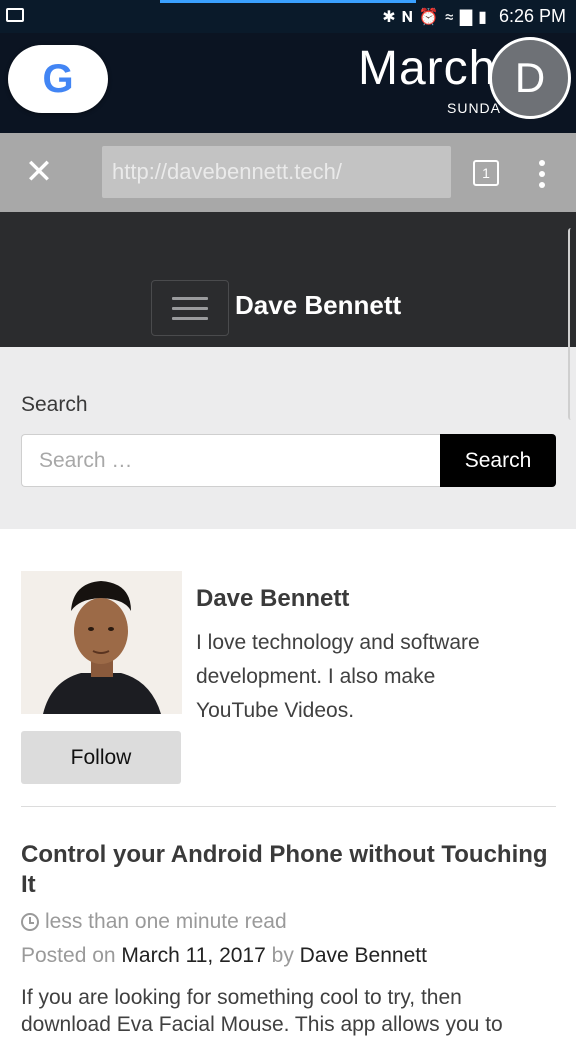 The width and height of the screenshot is (576, 1037). Describe the element at coordinates (288, 1) in the screenshot. I see `status-accent-line` at that location.